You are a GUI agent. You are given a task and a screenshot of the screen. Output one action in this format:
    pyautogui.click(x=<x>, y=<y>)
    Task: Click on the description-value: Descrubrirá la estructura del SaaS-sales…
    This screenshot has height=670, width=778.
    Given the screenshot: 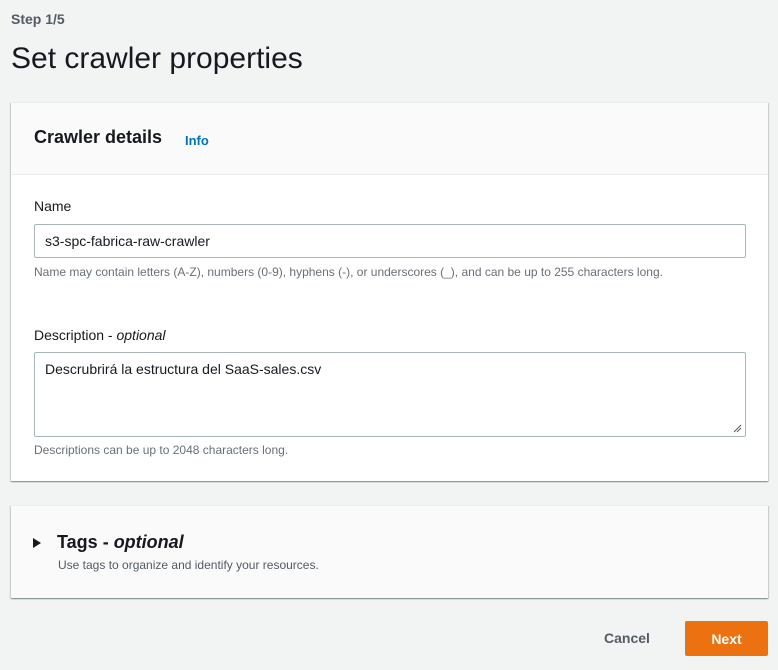 What is the action you would take?
    pyautogui.click(x=183, y=369)
    